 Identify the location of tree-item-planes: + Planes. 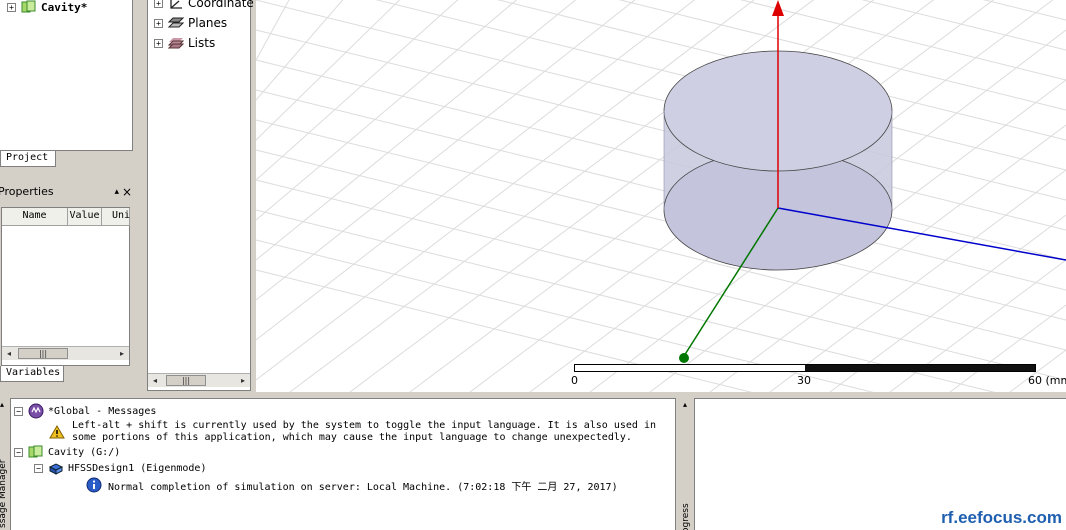
(190, 23).